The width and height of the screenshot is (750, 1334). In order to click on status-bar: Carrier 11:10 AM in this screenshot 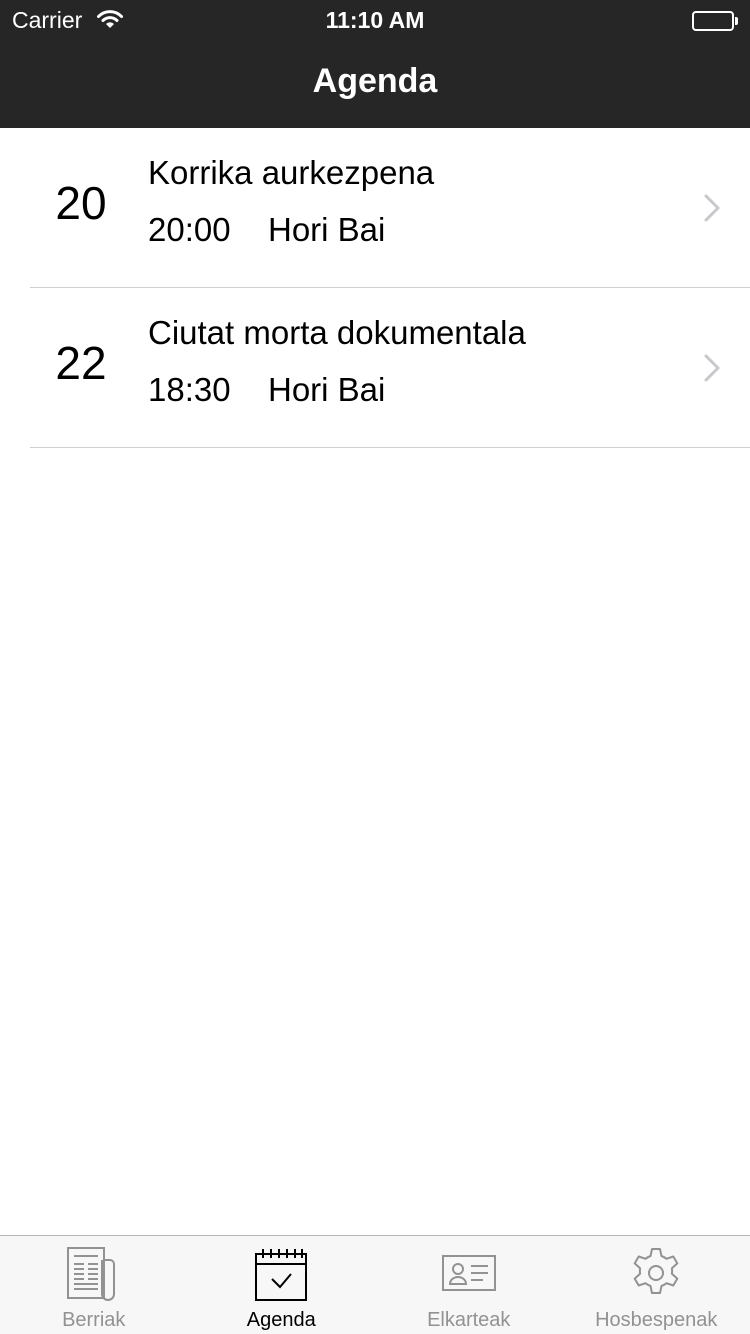, I will do `click(375, 20)`.